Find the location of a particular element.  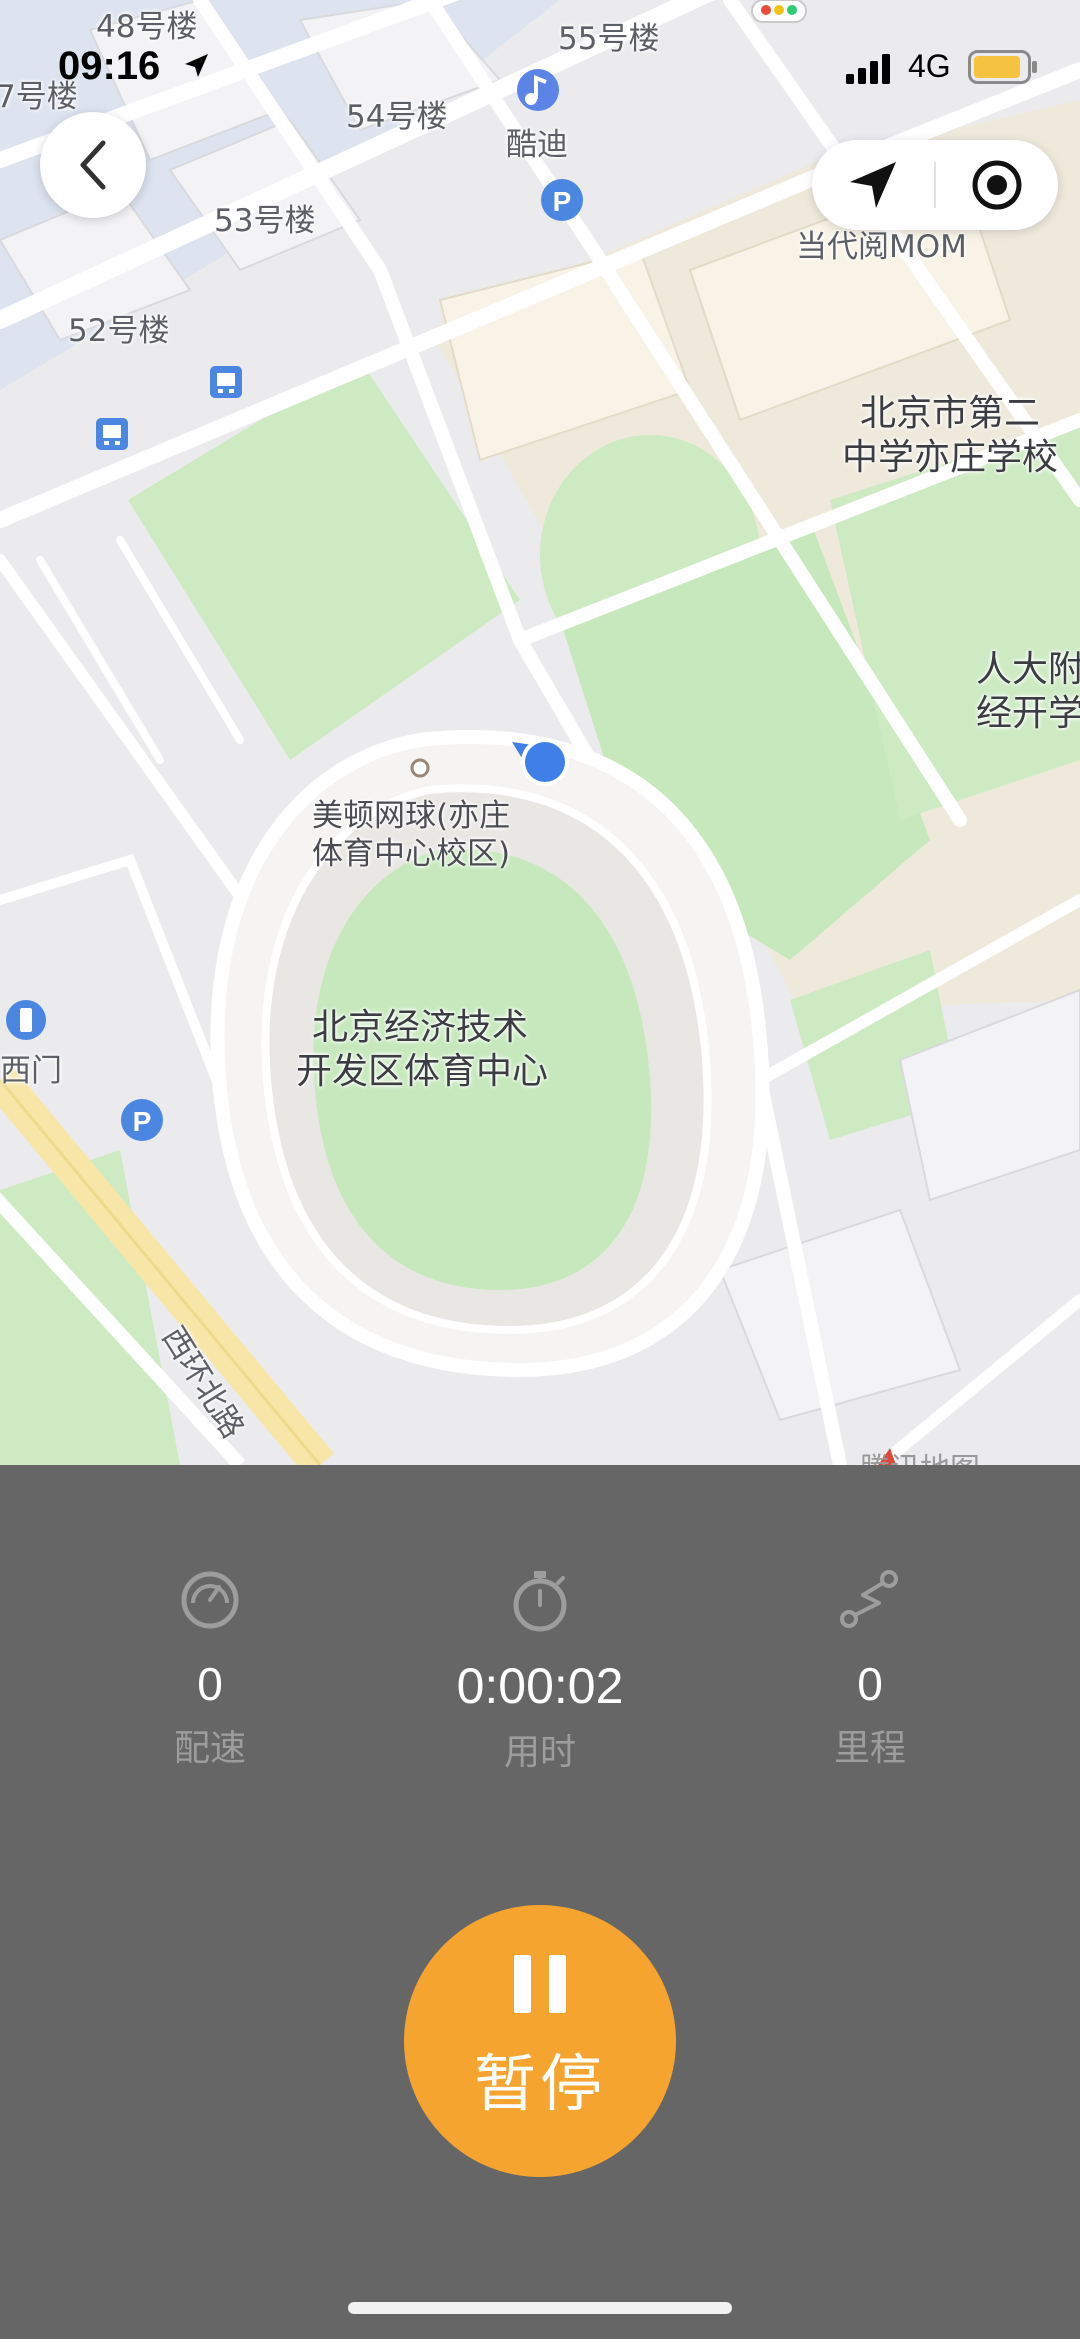

distance-label: 里程 is located at coordinates (869, 1748).